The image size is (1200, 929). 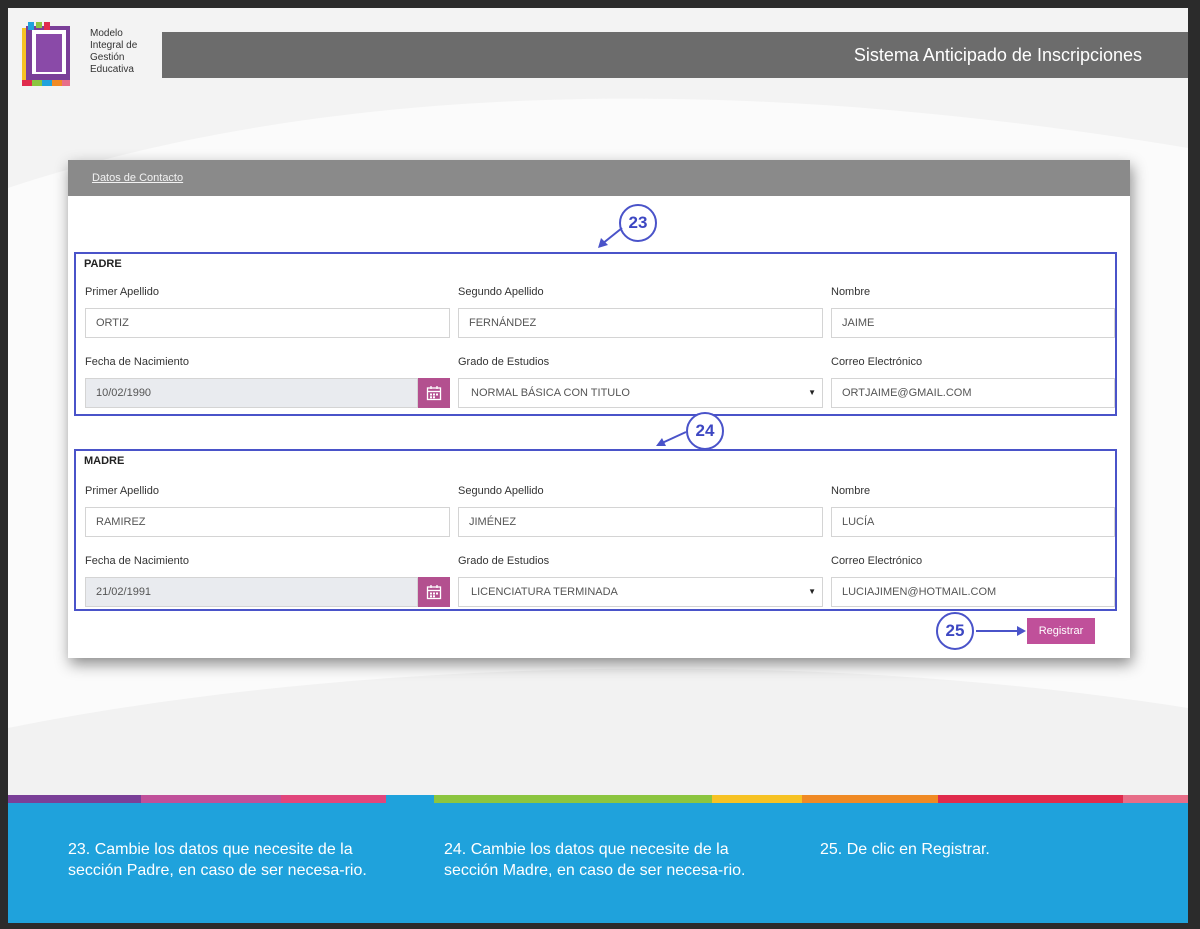 I want to click on madre-correo-input: LUCIAJIMEN@HOTMAIL.COM, so click(x=973, y=592).